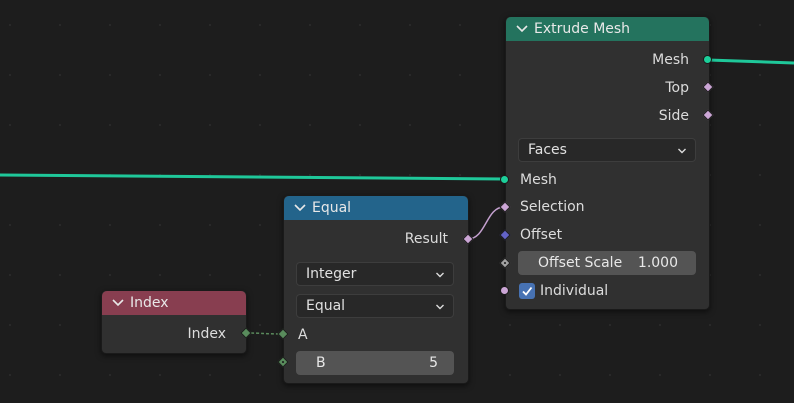 Image resolution: width=794 pixels, height=403 pixels. Describe the element at coordinates (673, 116) in the screenshot. I see `output-side-label: Side` at that location.